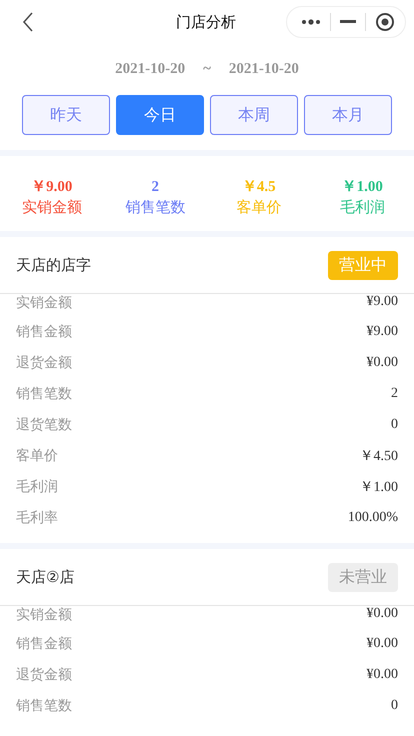 The width and height of the screenshot is (414, 736). I want to click on summary-value: ￥9.00, so click(51, 187).